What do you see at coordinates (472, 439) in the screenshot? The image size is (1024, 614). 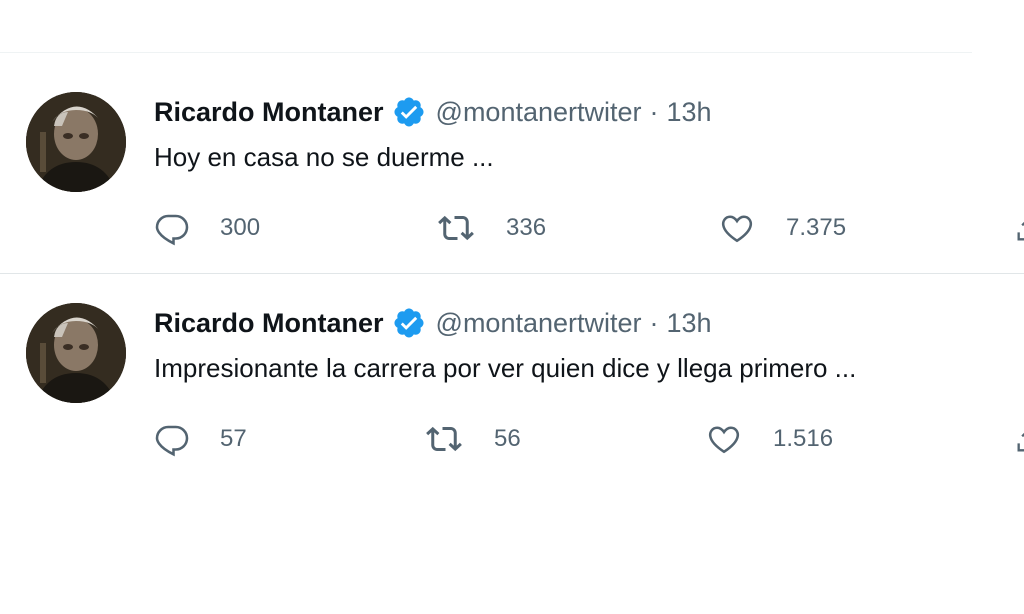 I see `retweet-button: 56` at bounding box center [472, 439].